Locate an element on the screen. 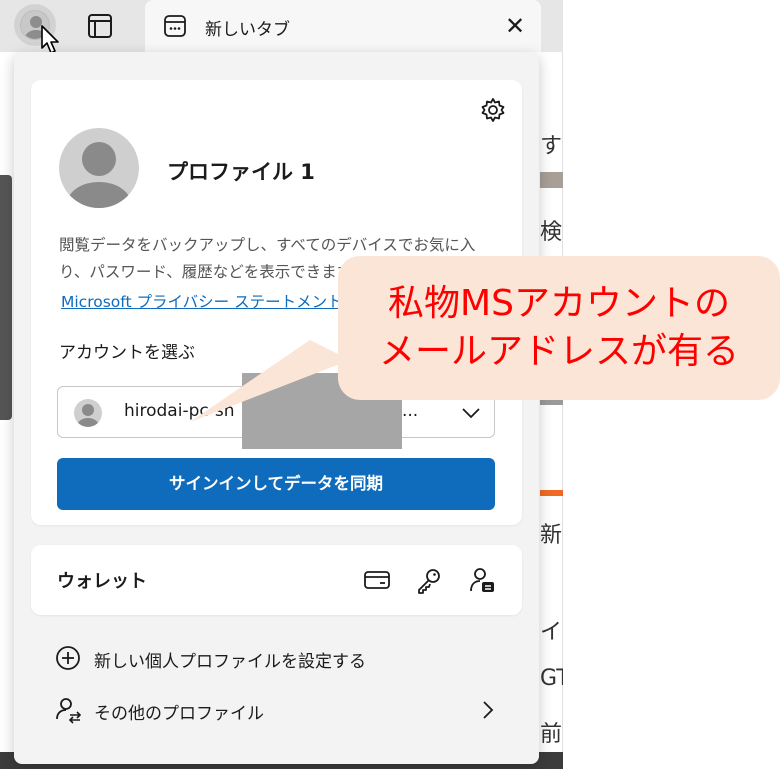  chevron-right-icon is located at coordinates (488, 710).